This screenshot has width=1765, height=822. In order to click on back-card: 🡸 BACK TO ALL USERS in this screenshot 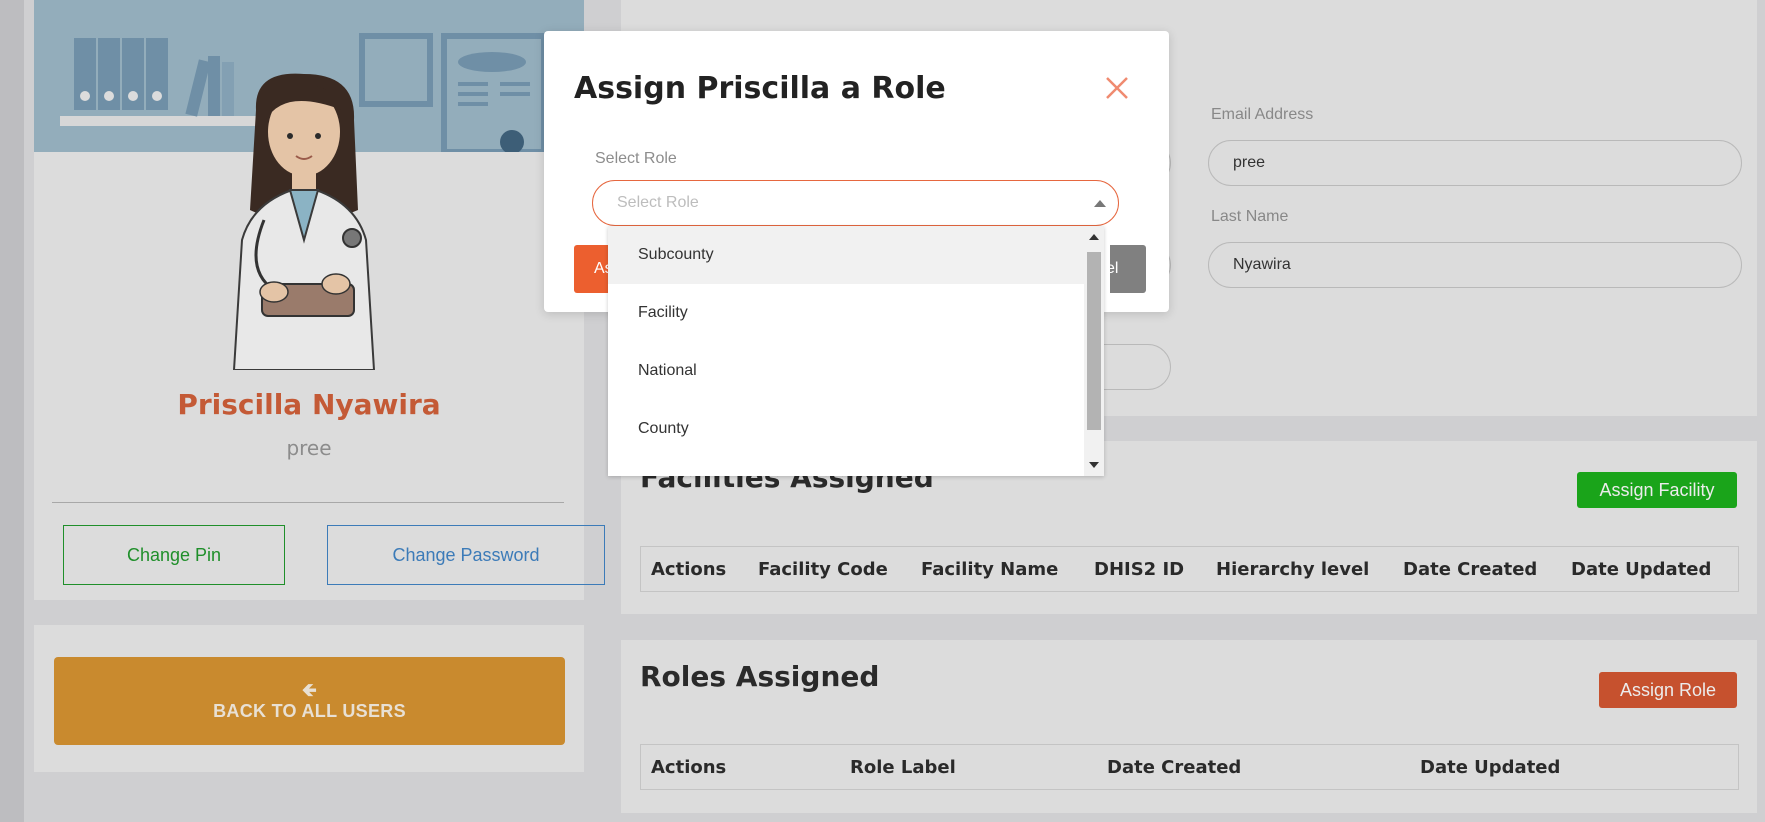, I will do `click(309, 698)`.